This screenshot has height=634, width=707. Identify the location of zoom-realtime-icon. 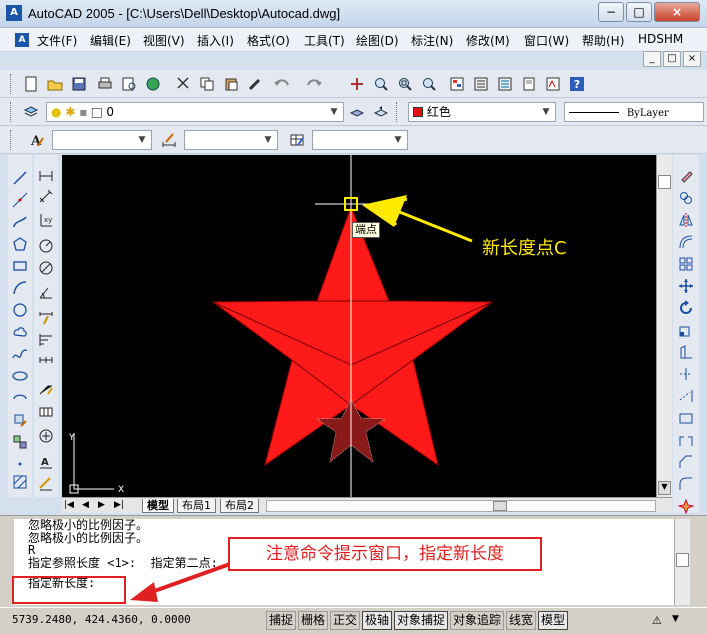
(381, 84).